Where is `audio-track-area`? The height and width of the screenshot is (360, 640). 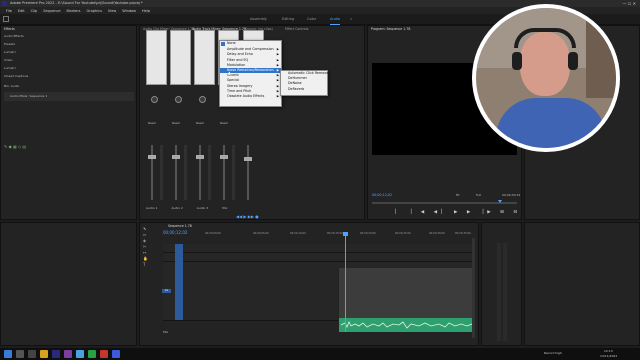
audio-track-area is located at coordinates (406, 293).